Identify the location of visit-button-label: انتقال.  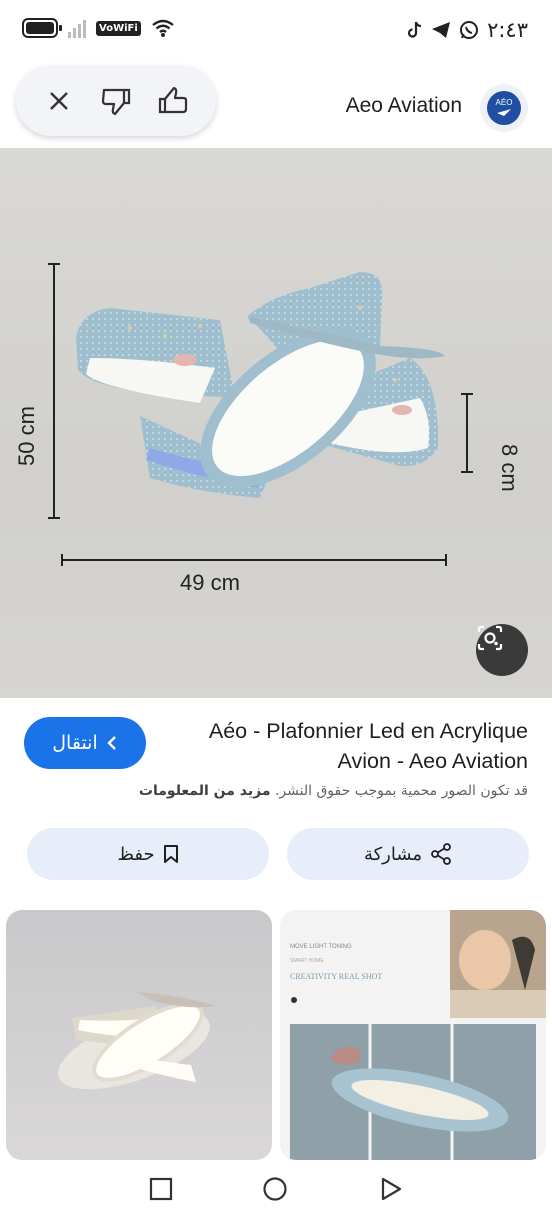
(75, 743).